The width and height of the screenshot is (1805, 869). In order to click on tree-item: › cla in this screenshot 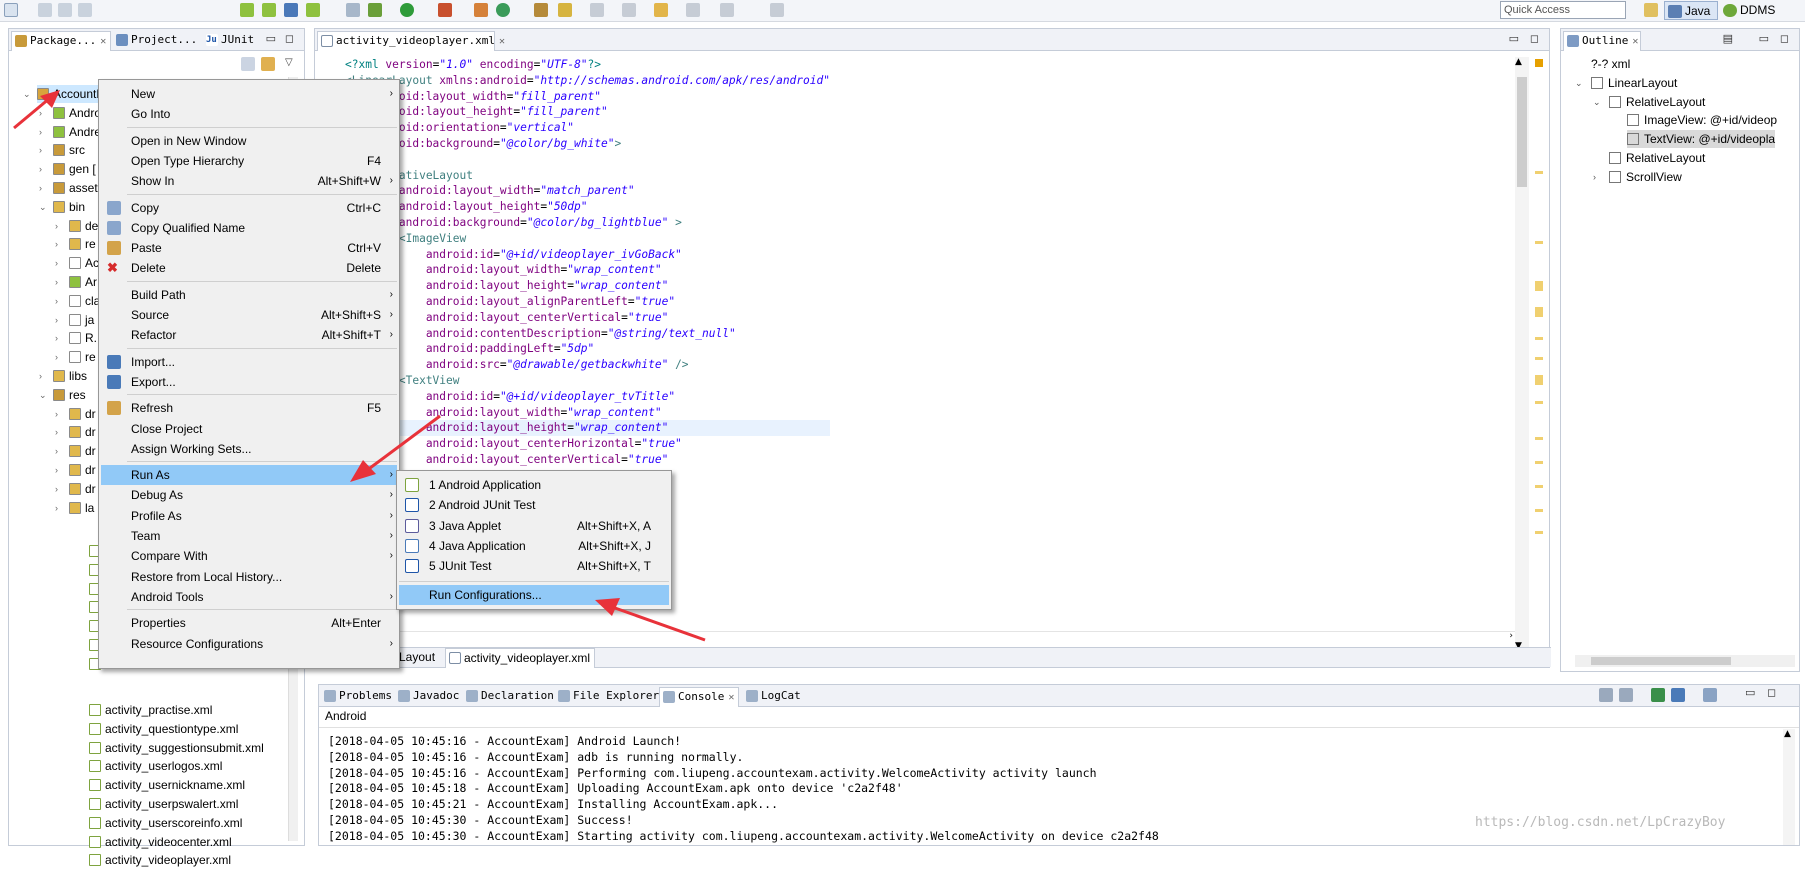, I will do `click(77, 301)`.